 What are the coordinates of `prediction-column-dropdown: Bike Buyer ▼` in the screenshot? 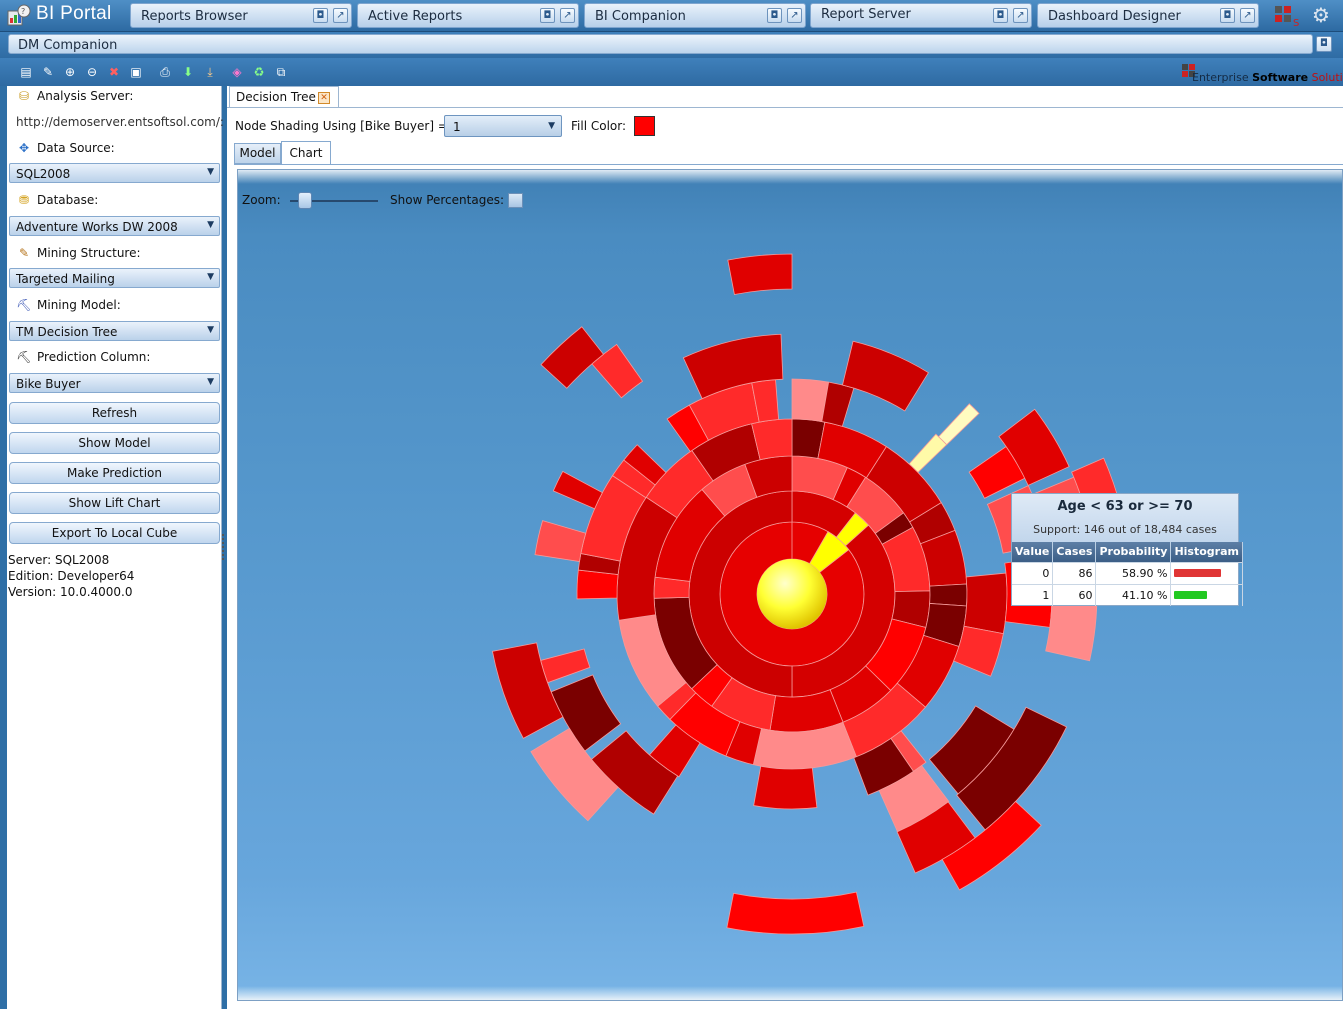 It's located at (114, 383).